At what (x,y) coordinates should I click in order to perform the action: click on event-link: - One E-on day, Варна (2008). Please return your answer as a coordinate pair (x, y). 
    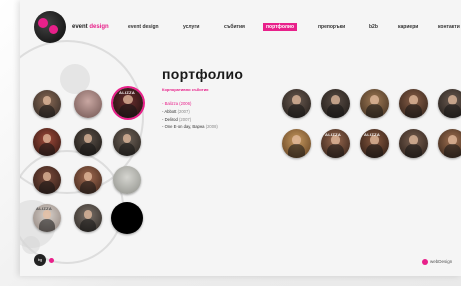
    Looking at the image, I should click on (190, 127).